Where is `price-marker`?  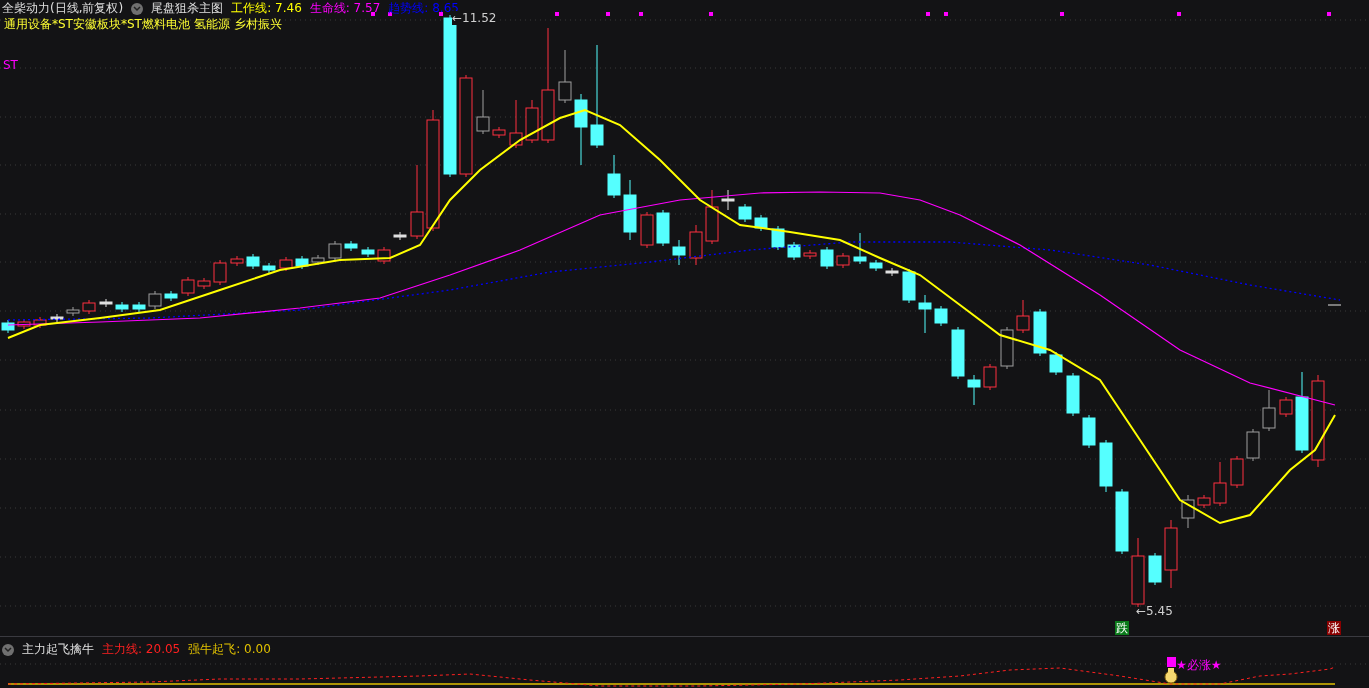 price-marker is located at coordinates (1334, 305).